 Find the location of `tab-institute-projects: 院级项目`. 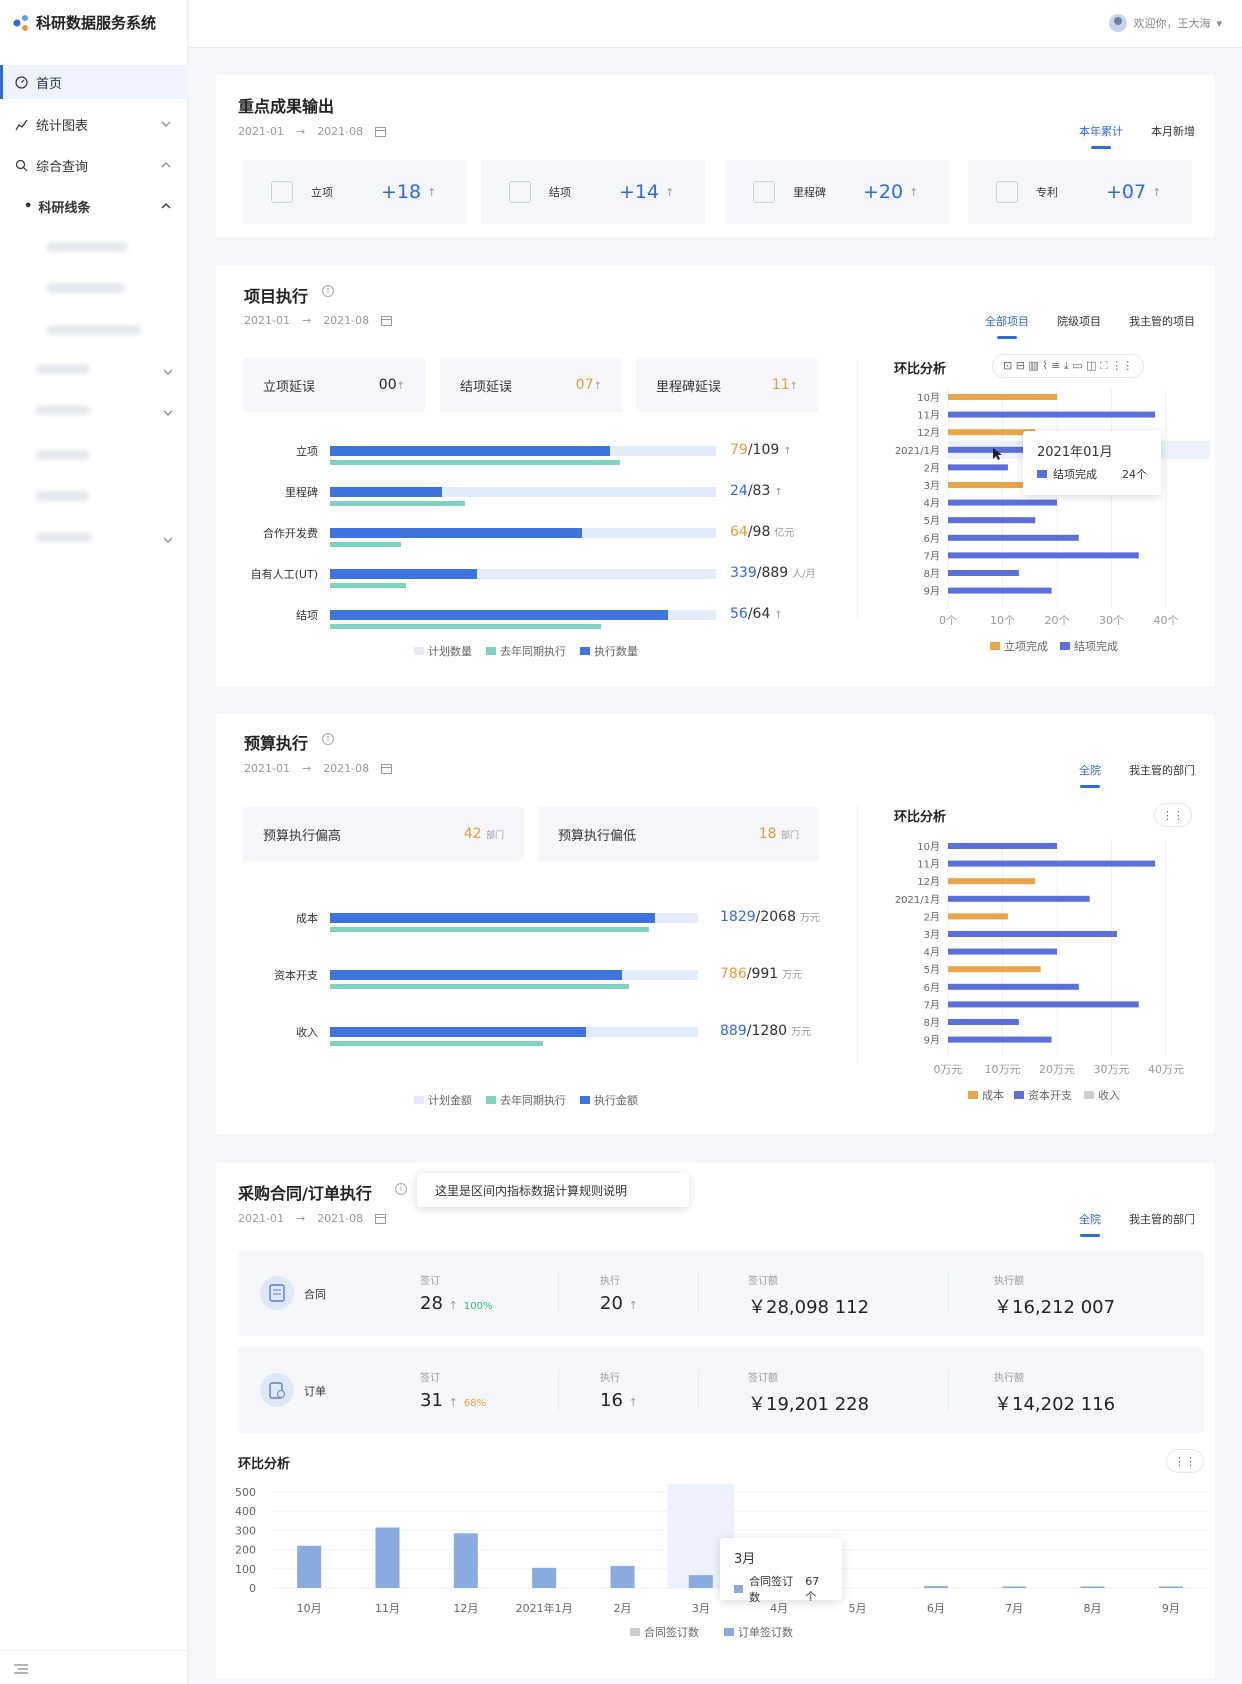

tab-institute-projects: 院级项目 is located at coordinates (1079, 321).